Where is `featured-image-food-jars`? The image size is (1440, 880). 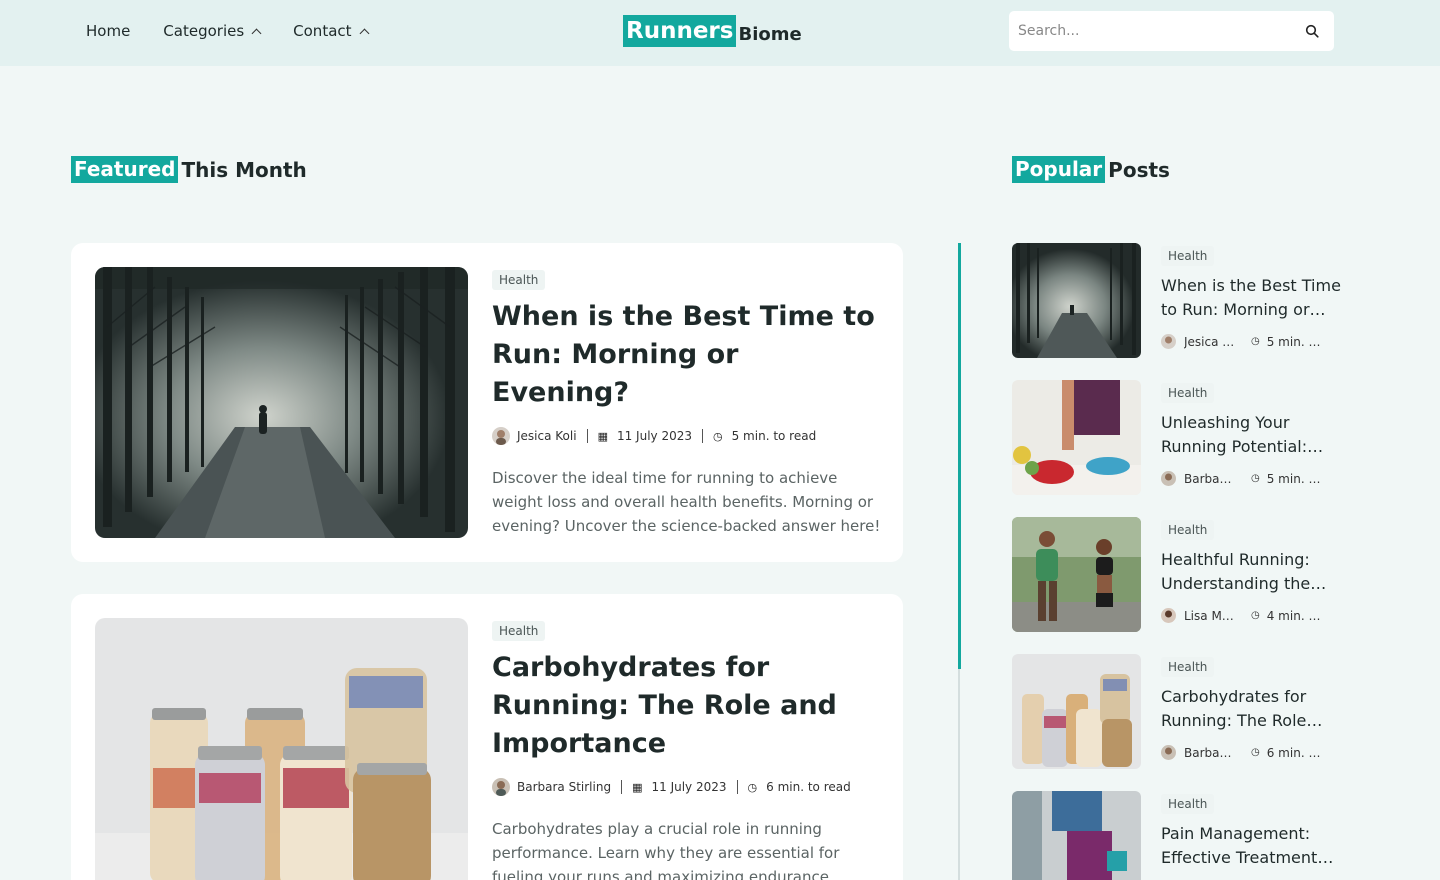
featured-image-food-jars is located at coordinates (281, 749).